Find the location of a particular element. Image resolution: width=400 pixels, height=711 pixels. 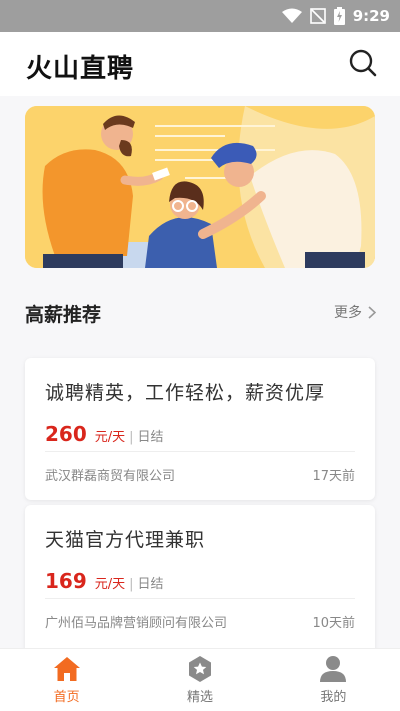

bottom-nav: 首页 精选 我的 is located at coordinates (200, 679).